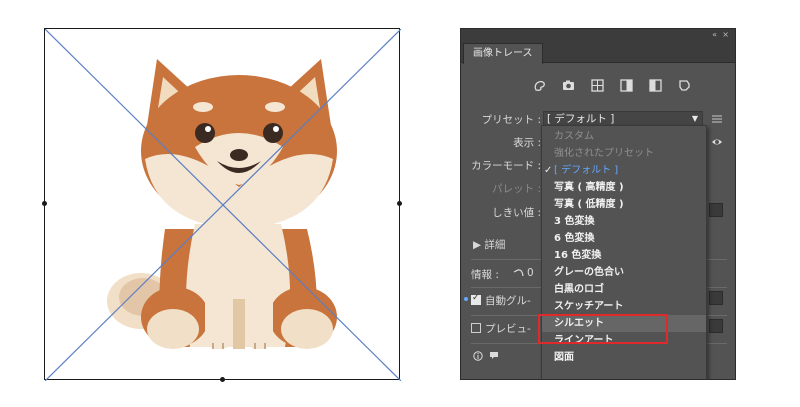 The width and height of the screenshot is (800, 407). What do you see at coordinates (511, 120) in the screenshot?
I see `preset-label: プリセット :` at bounding box center [511, 120].